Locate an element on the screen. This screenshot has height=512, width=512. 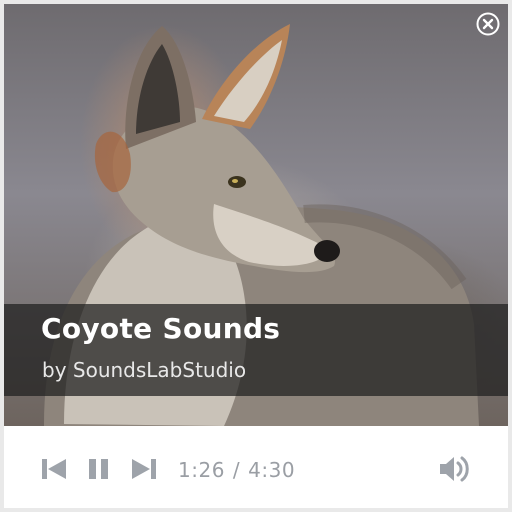
playback-time: 1:26 / 4:30 is located at coordinates (236, 470).